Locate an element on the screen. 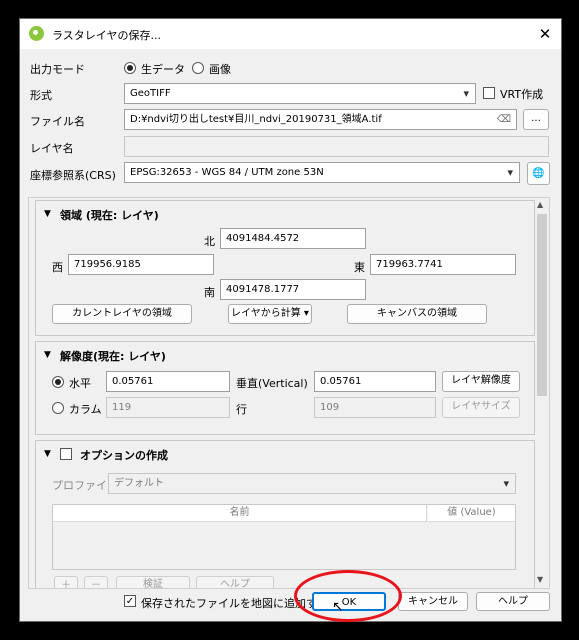 This screenshot has height=640, width=579. crs-selector-button: 🌐 is located at coordinates (538, 173).